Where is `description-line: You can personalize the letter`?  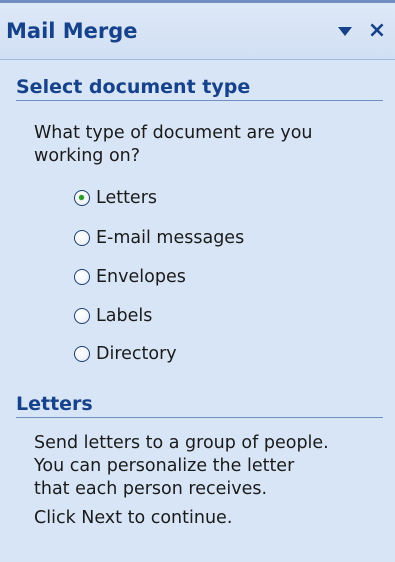
description-line: You can personalize the letter is located at coordinates (164, 466).